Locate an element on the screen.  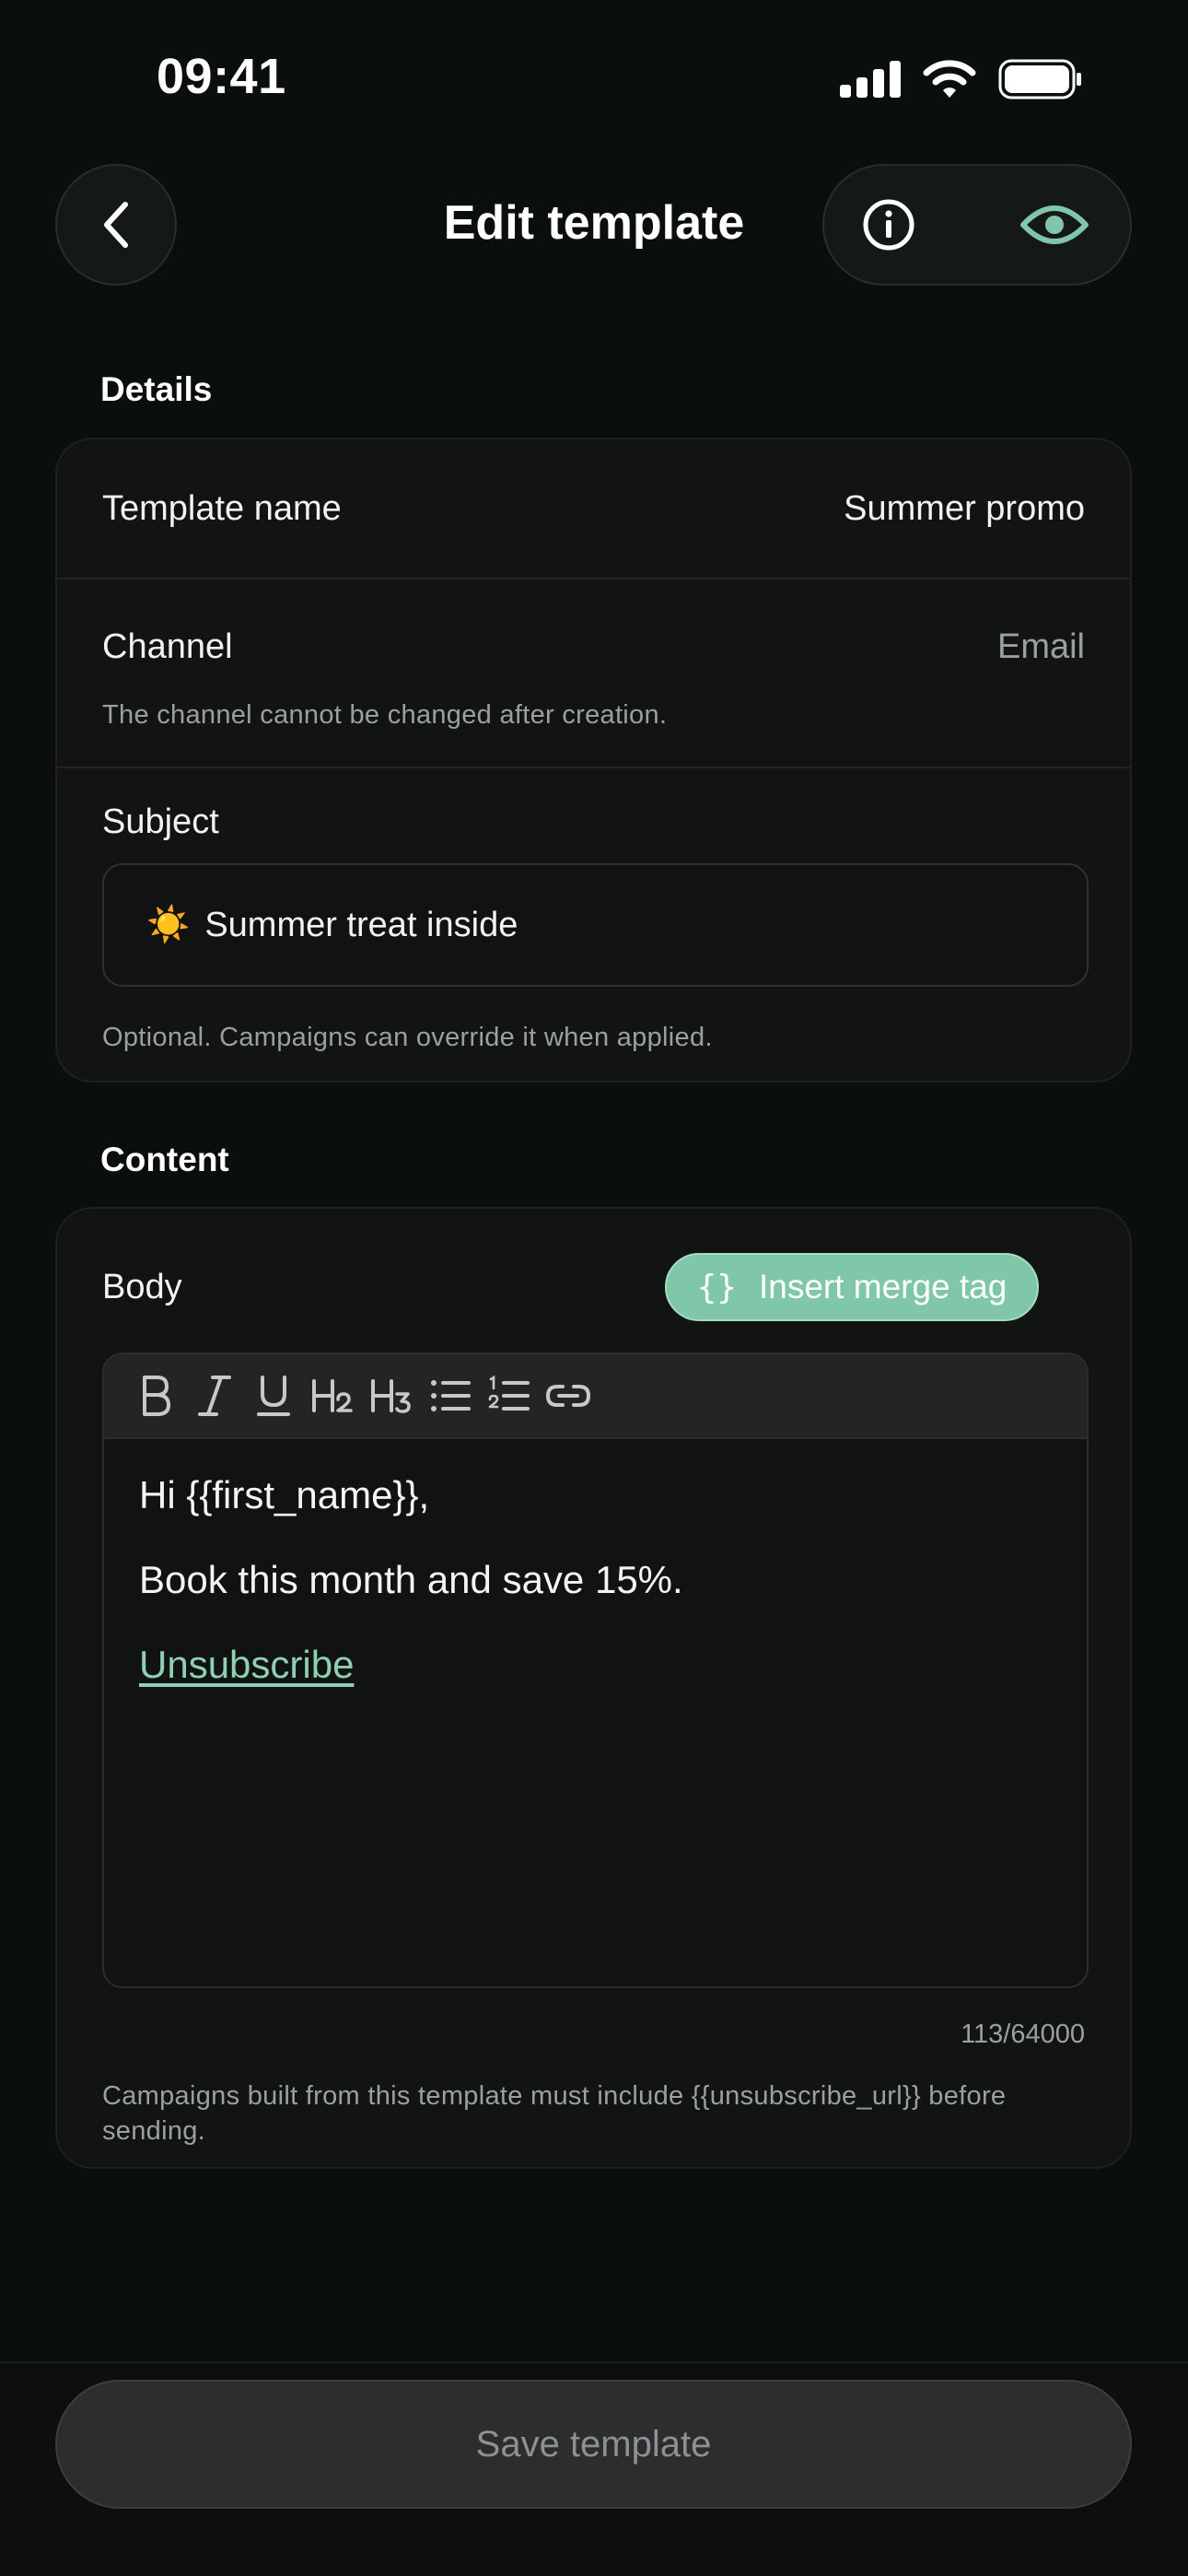
numbered-list-button is located at coordinates (509, 1395).